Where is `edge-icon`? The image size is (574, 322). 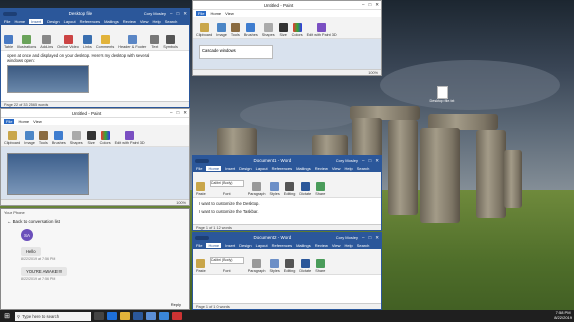 edge-icon is located at coordinates (112, 316).